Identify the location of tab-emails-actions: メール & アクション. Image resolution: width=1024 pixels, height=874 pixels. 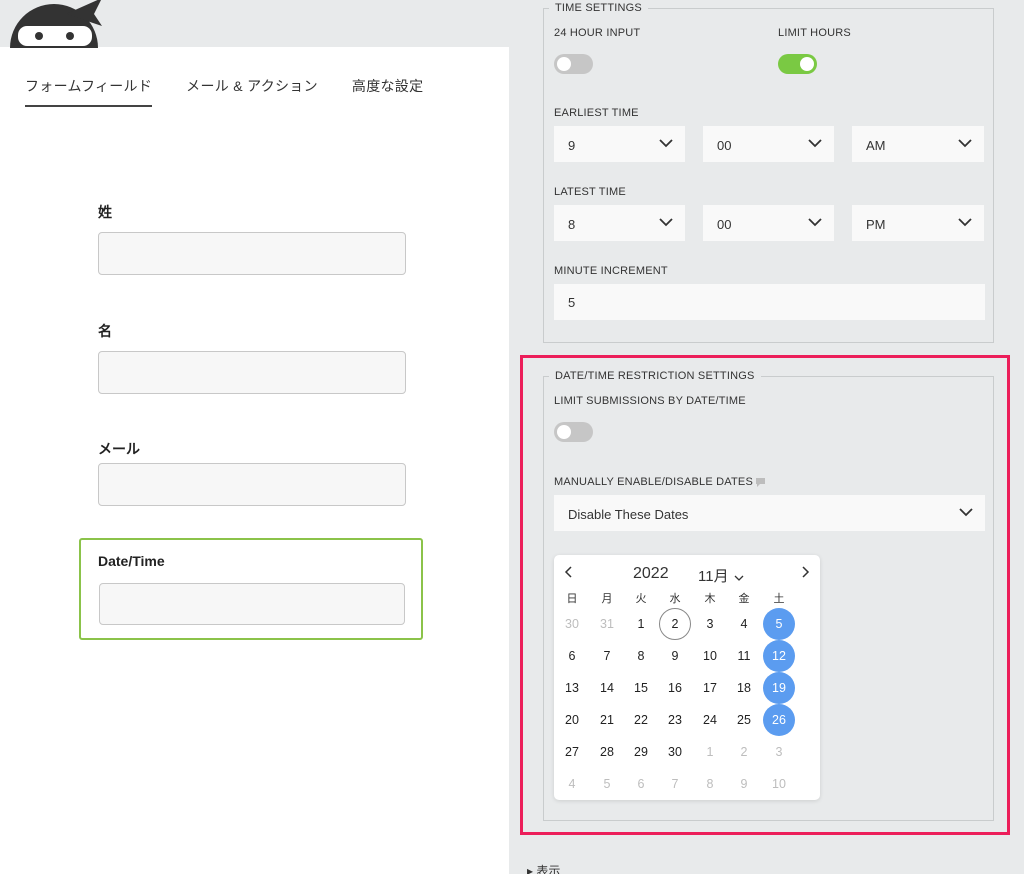
(252, 91).